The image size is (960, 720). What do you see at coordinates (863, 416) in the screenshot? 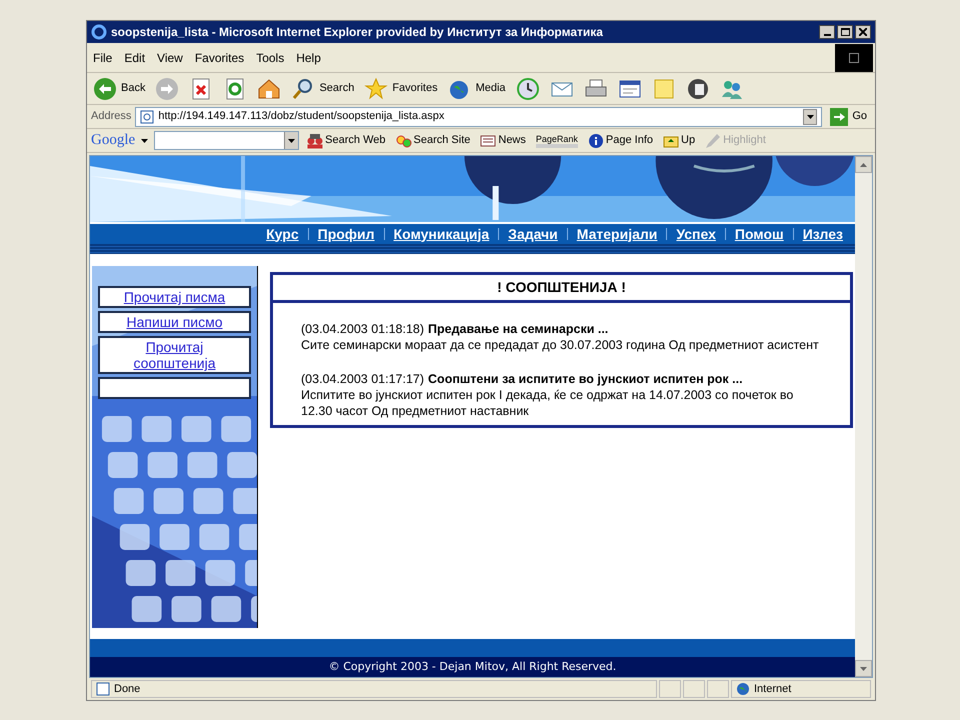
I see `scrollbar` at bounding box center [863, 416].